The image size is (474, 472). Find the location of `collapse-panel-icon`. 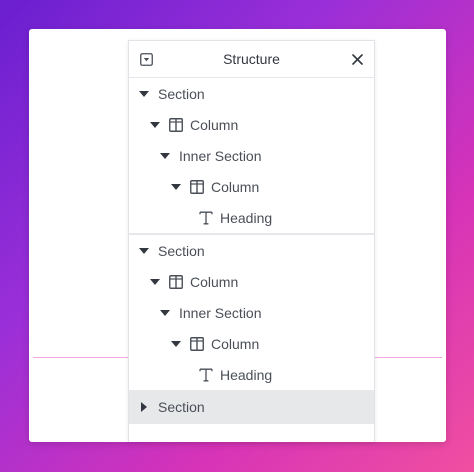

collapse-panel-icon is located at coordinates (146, 59).